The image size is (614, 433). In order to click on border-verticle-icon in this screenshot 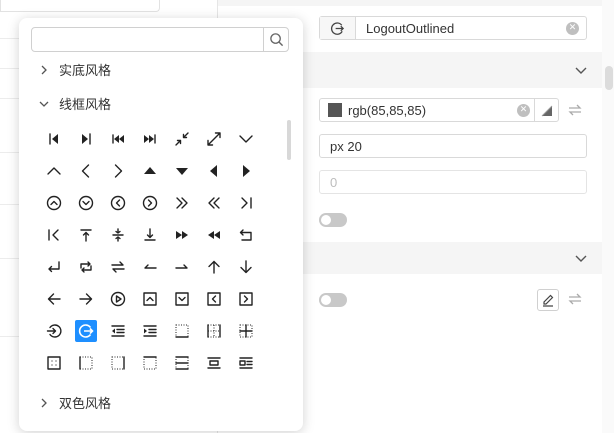, I will do `click(182, 363)`.